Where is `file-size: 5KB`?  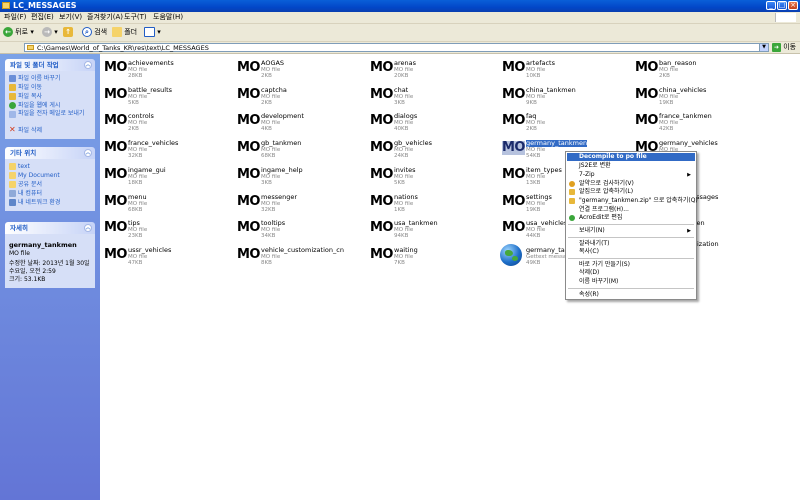
file-size: 5KB is located at coordinates (399, 183).